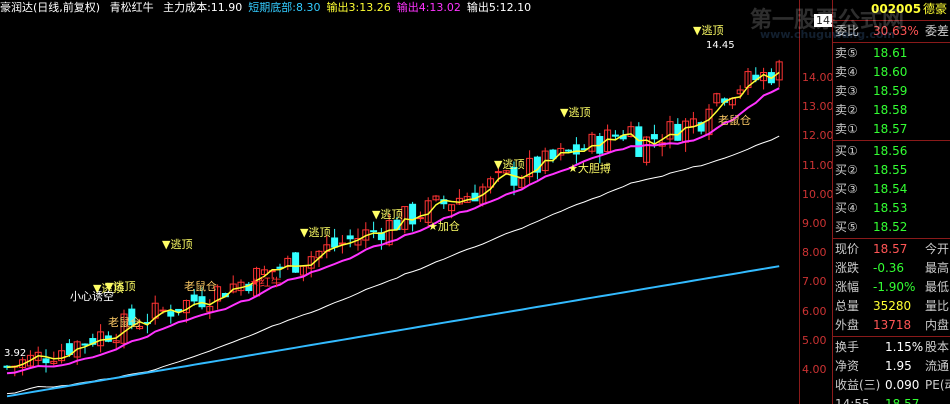 This screenshot has height=404, width=950. Describe the element at coordinates (846, 53) in the screenshot. I see `ask-label: 卖⑤` at that location.